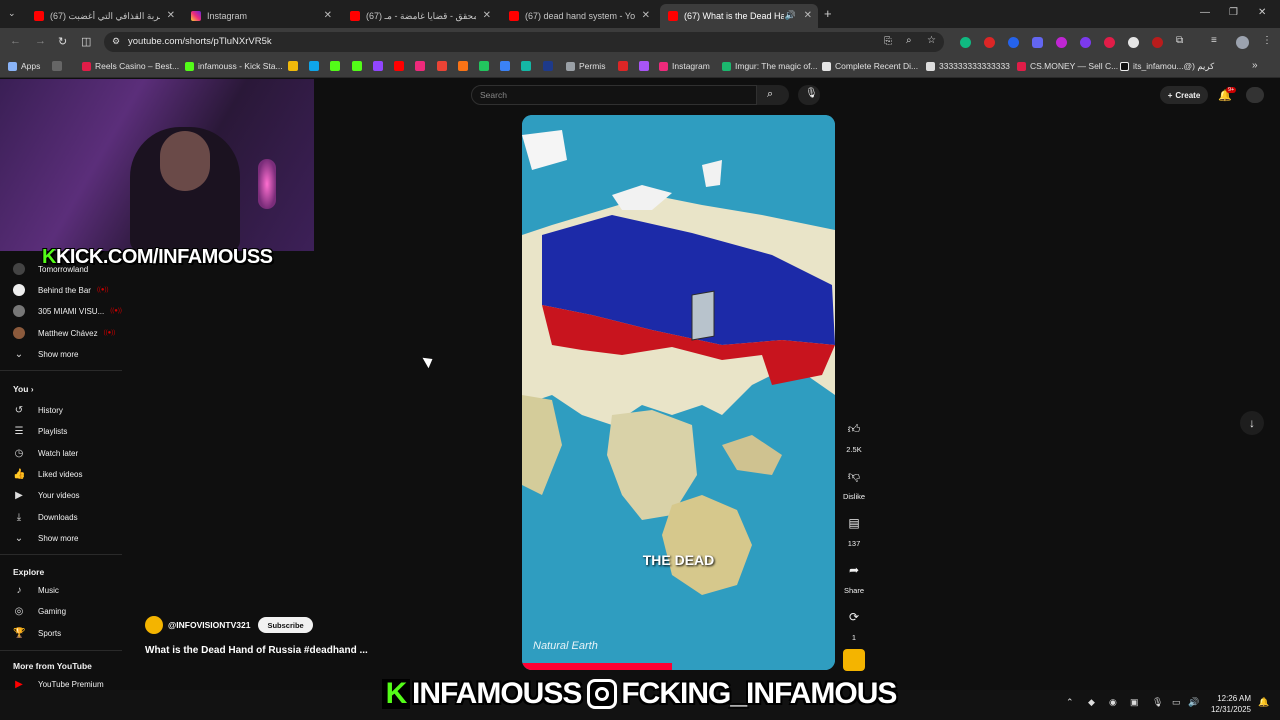 This screenshot has height=720, width=1280. Describe the element at coordinates (1255, 95) in the screenshot. I see `avatar` at that location.